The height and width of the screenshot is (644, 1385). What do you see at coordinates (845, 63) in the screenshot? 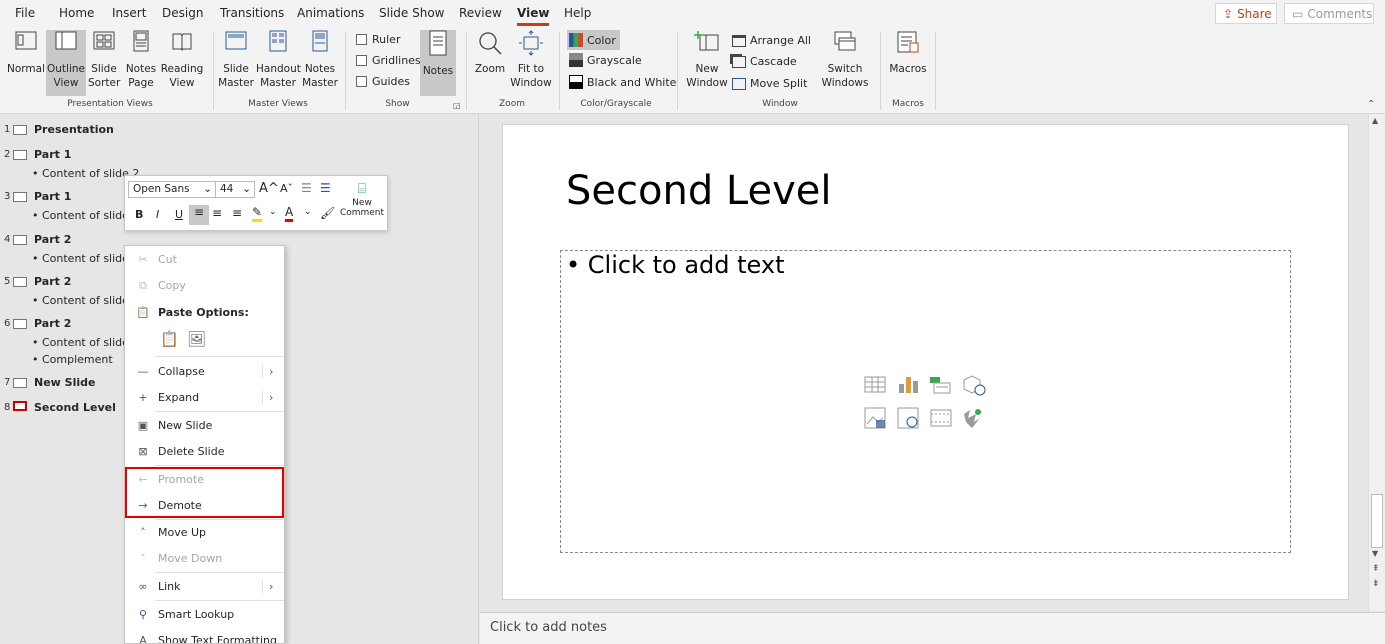
I see `switch-windows-button: Switch Windows` at bounding box center [845, 63].